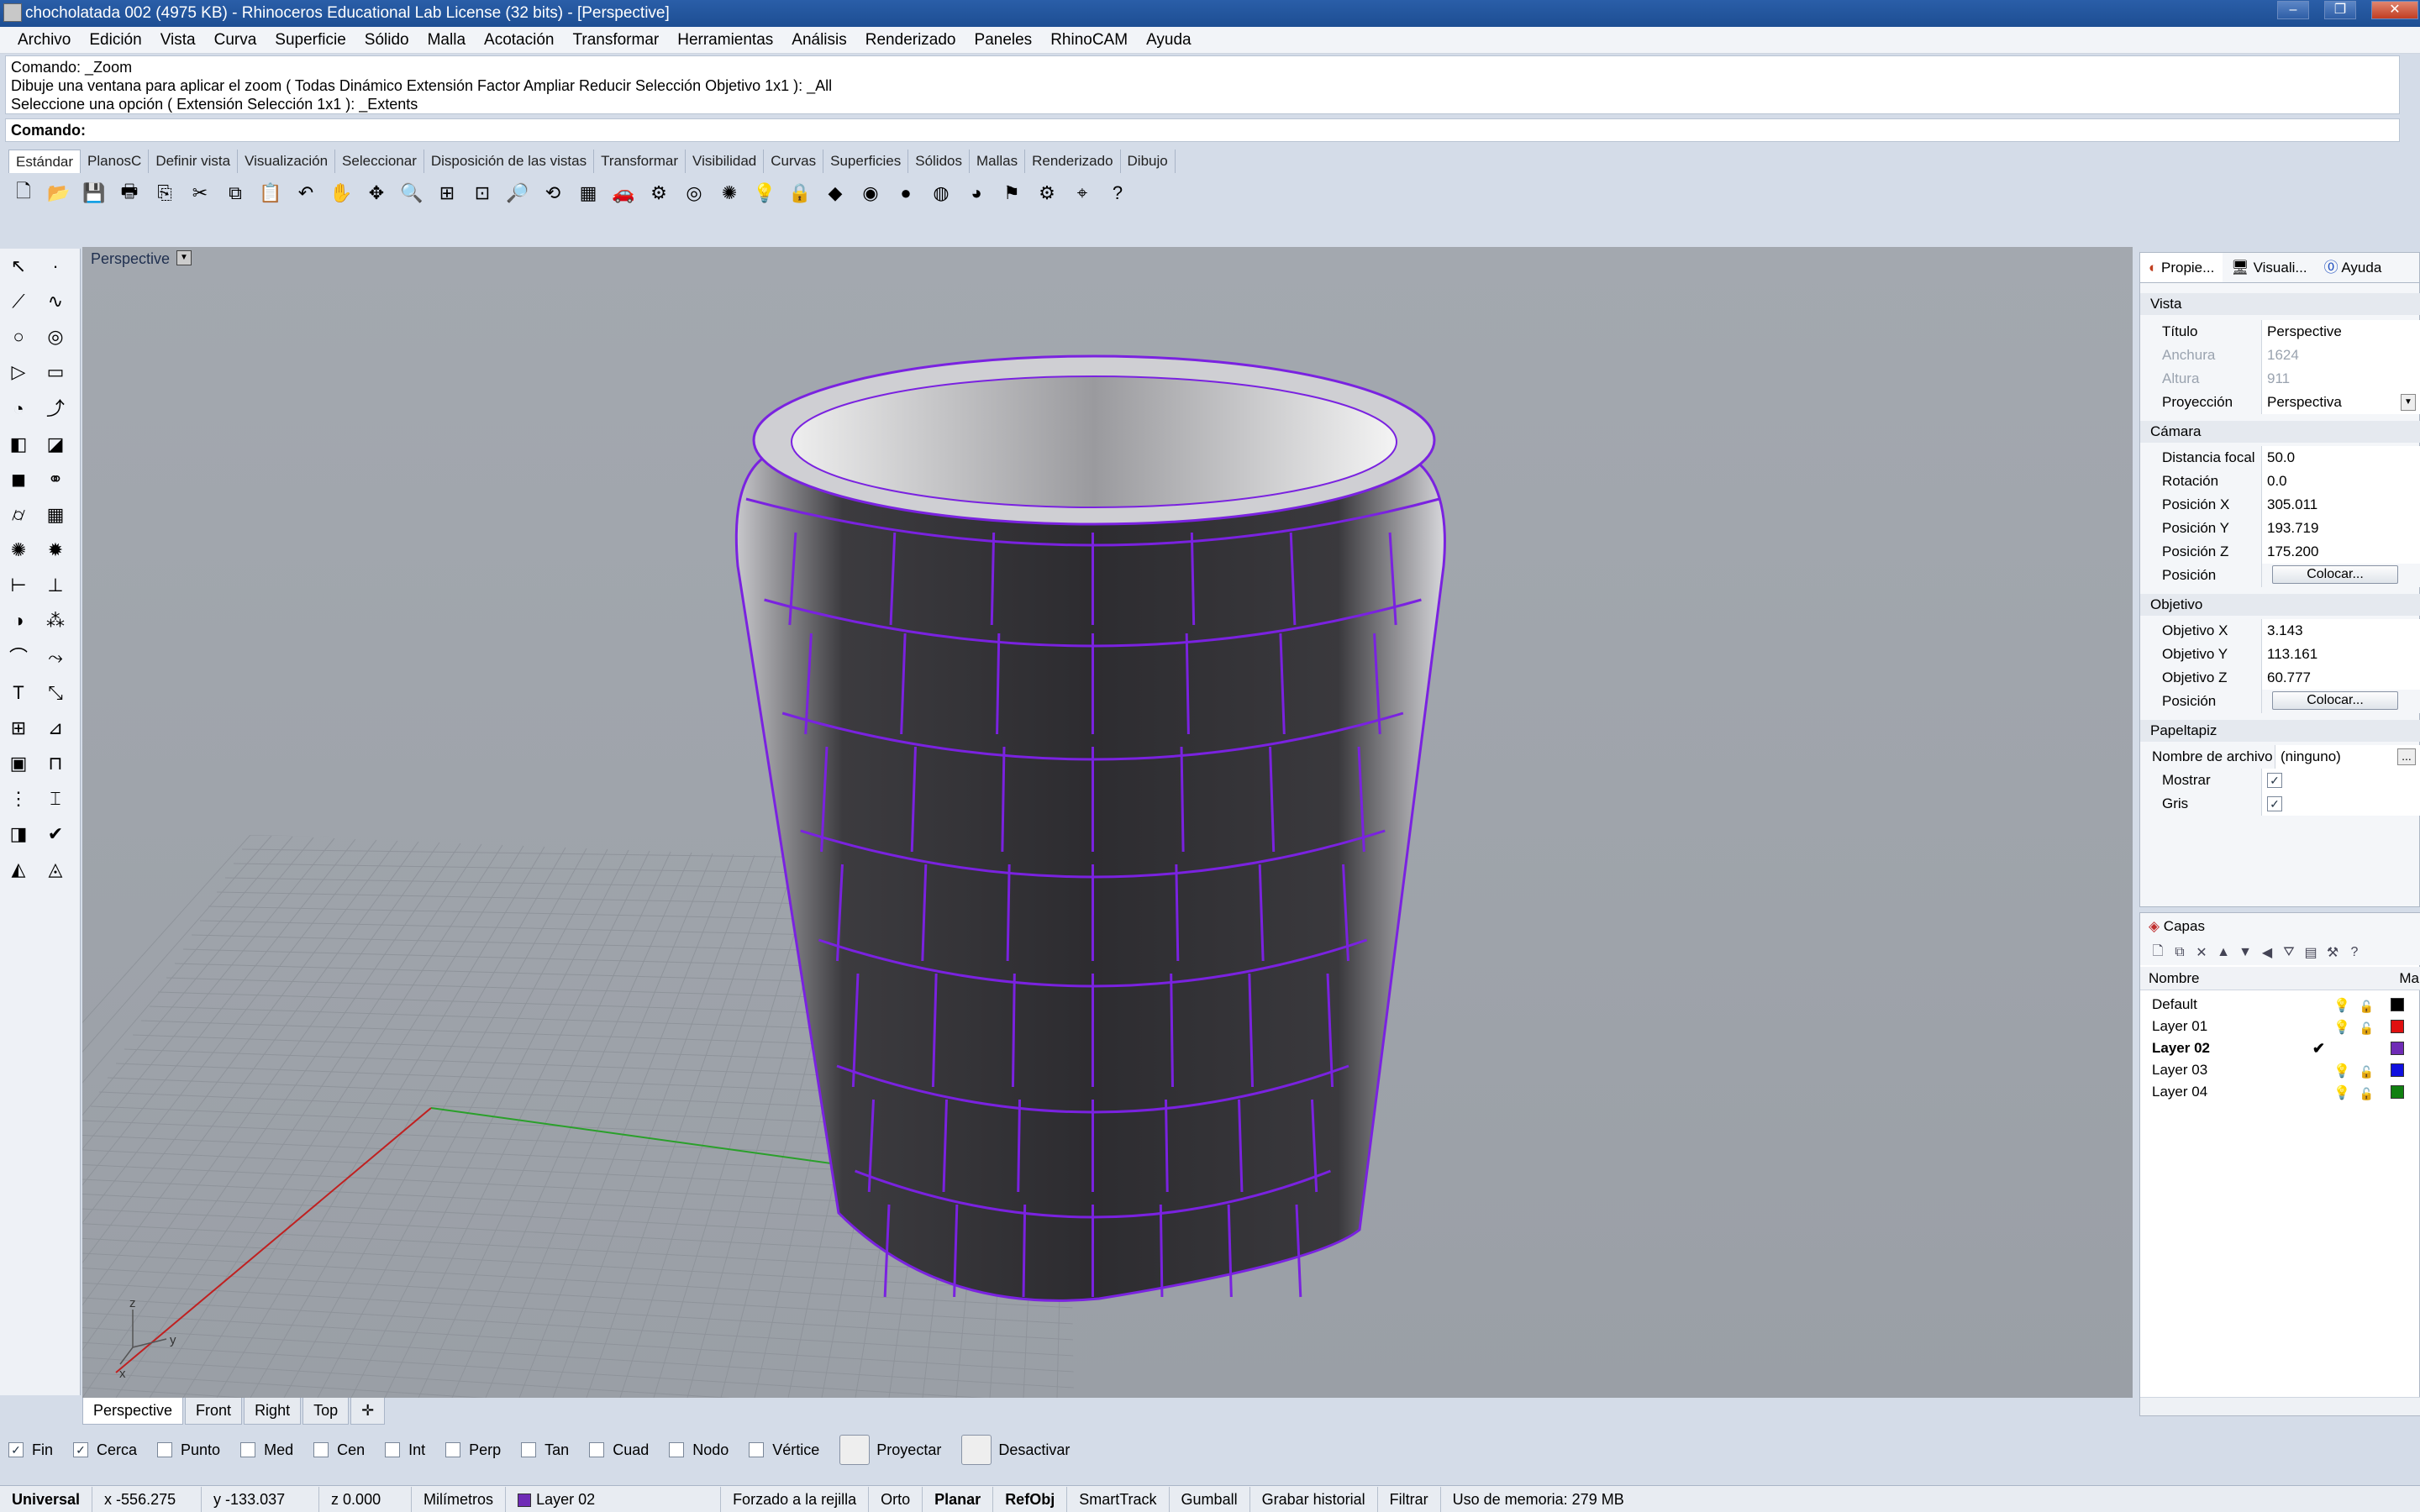  What do you see at coordinates (2274, 780) in the screenshot?
I see `show-wallpaper-checkbox: ✓` at bounding box center [2274, 780].